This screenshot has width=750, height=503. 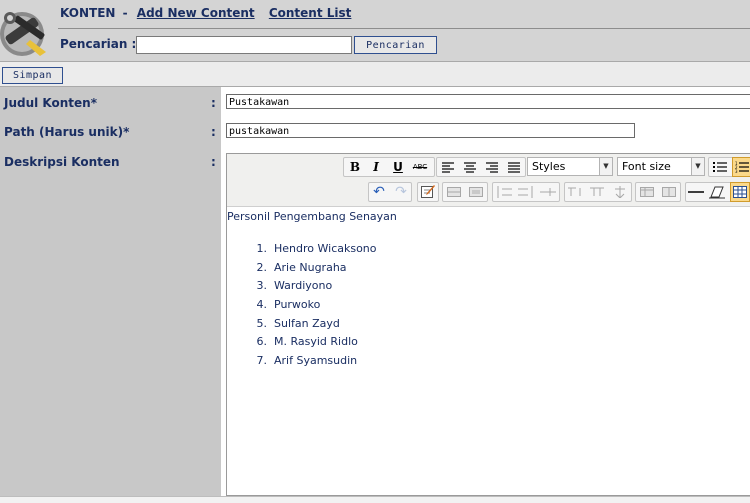 I want to click on tools-logo-icon, so click(x=25, y=31).